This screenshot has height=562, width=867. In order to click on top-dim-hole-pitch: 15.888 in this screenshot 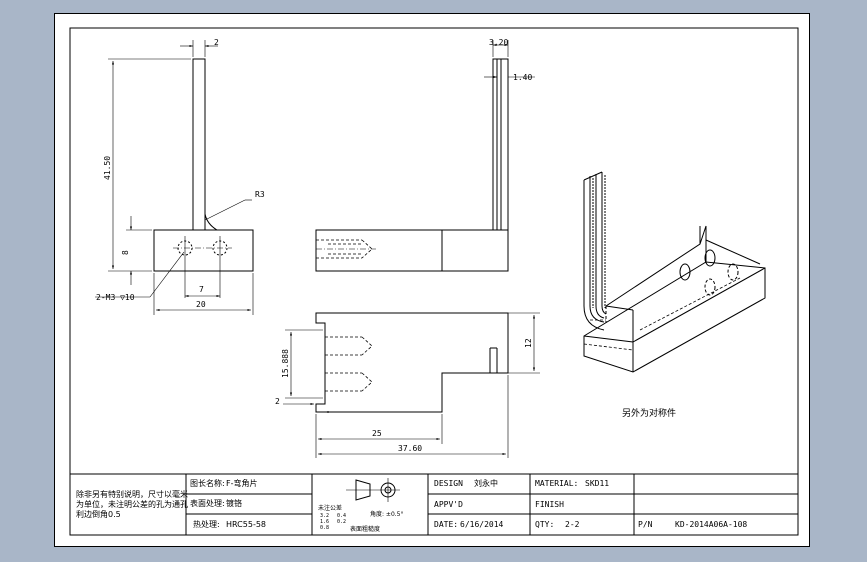, I will do `click(285, 363)`.